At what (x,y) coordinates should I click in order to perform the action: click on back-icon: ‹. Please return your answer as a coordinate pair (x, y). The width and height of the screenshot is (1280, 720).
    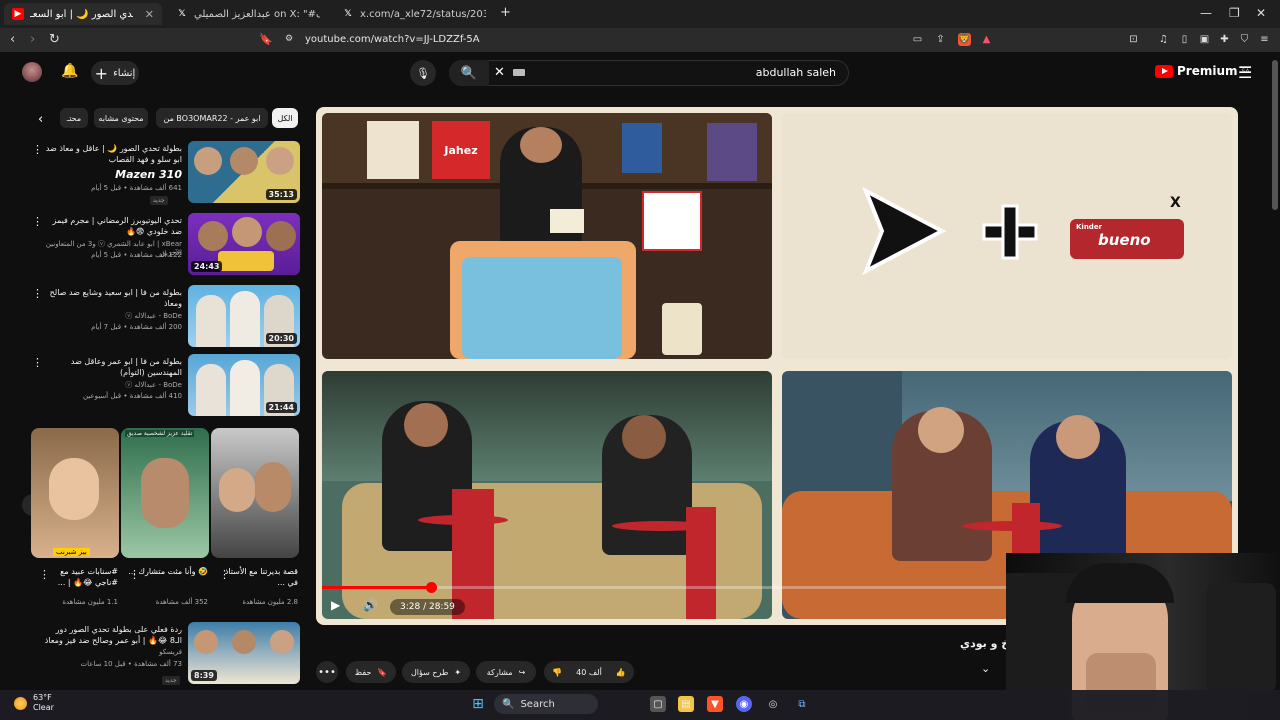
    Looking at the image, I should click on (12, 39).